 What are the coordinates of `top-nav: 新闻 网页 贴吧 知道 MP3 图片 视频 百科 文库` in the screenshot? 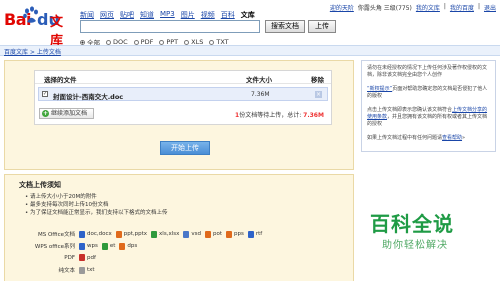 It's located at (167, 15).